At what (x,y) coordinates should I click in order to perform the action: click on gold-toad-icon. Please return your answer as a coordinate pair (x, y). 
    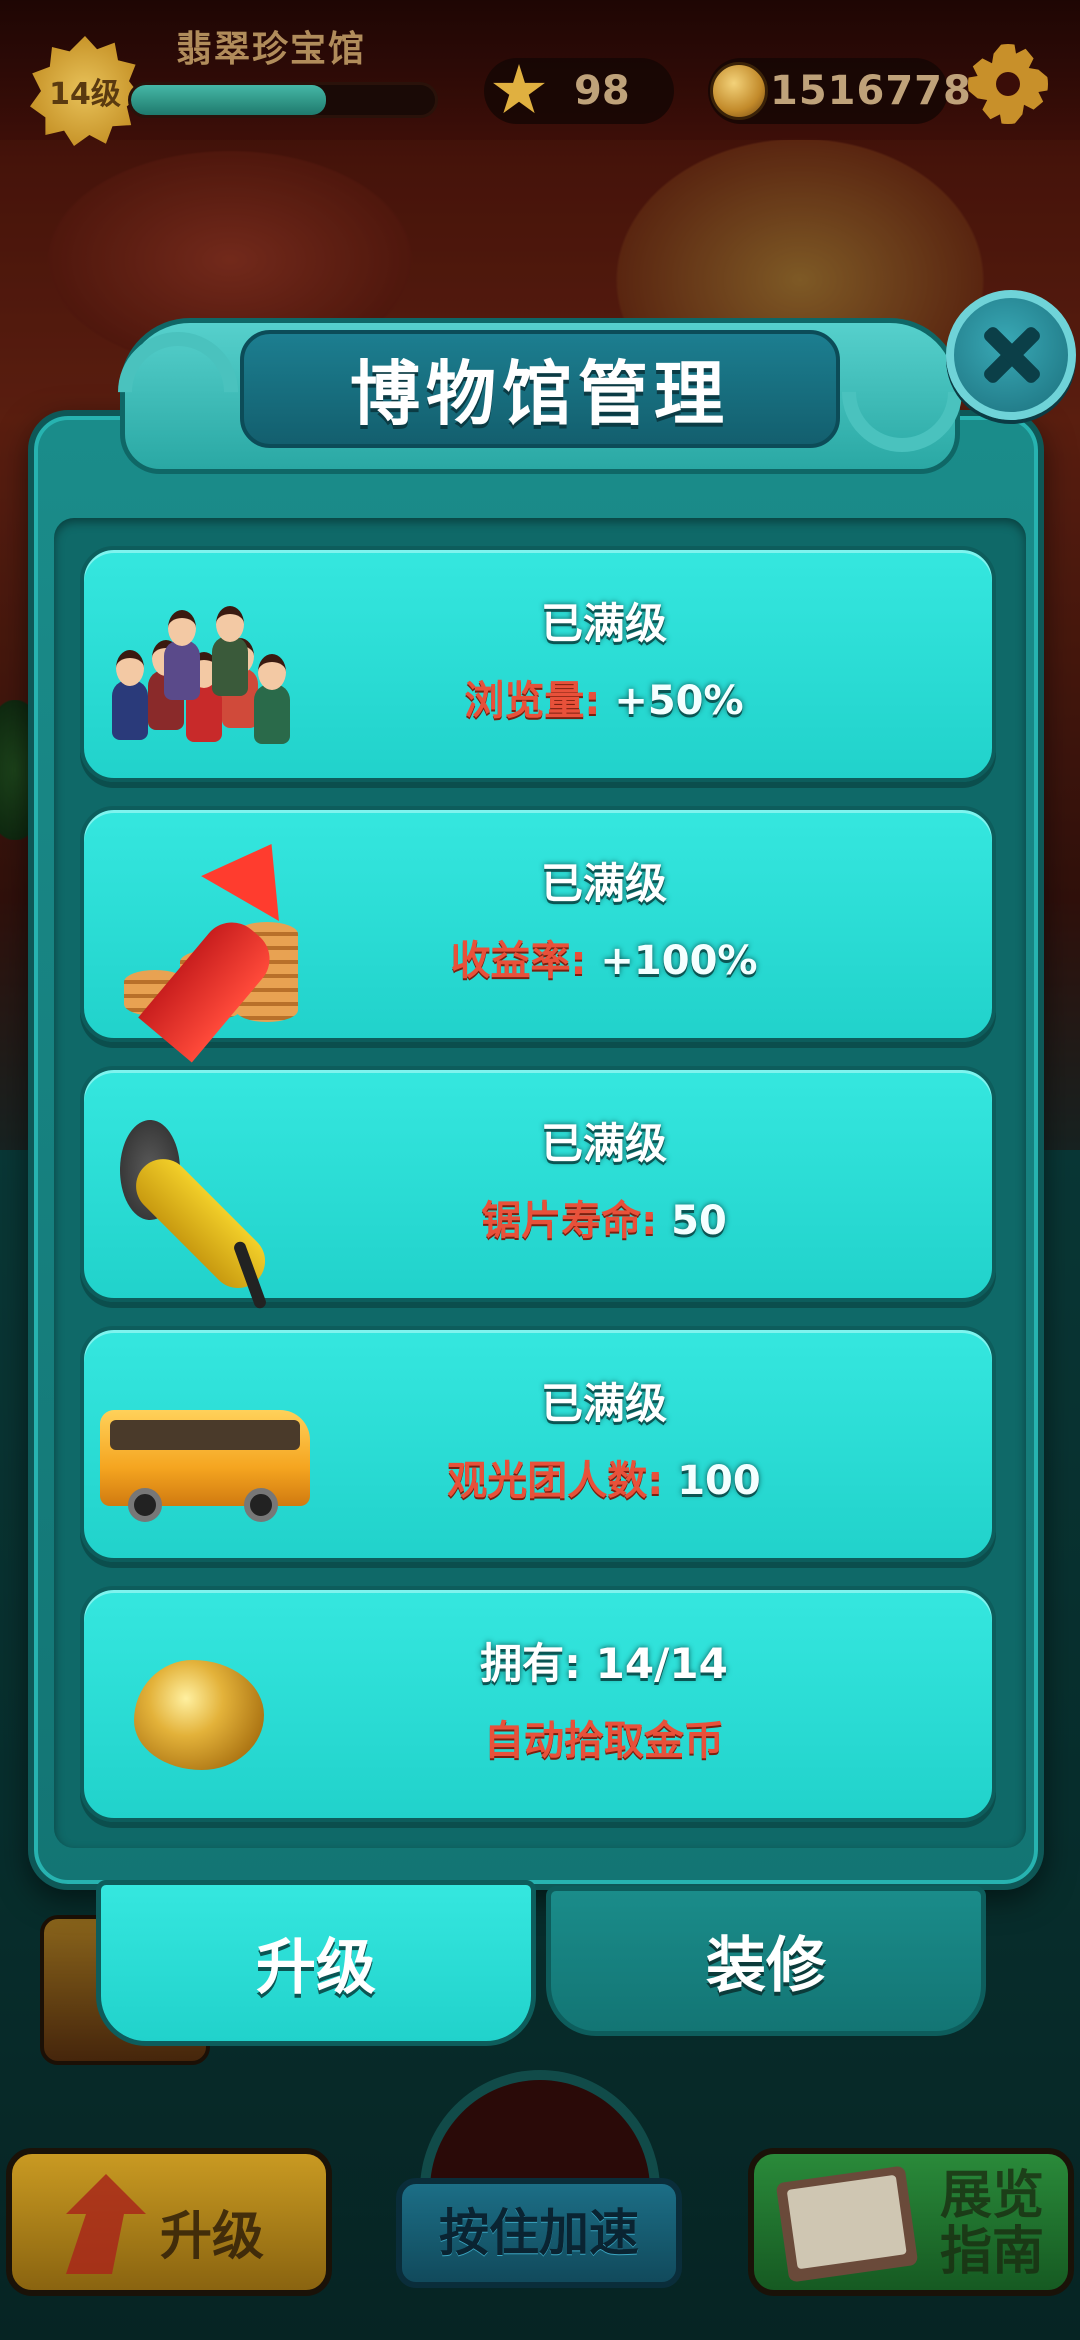
    Looking at the image, I should click on (199, 1710).